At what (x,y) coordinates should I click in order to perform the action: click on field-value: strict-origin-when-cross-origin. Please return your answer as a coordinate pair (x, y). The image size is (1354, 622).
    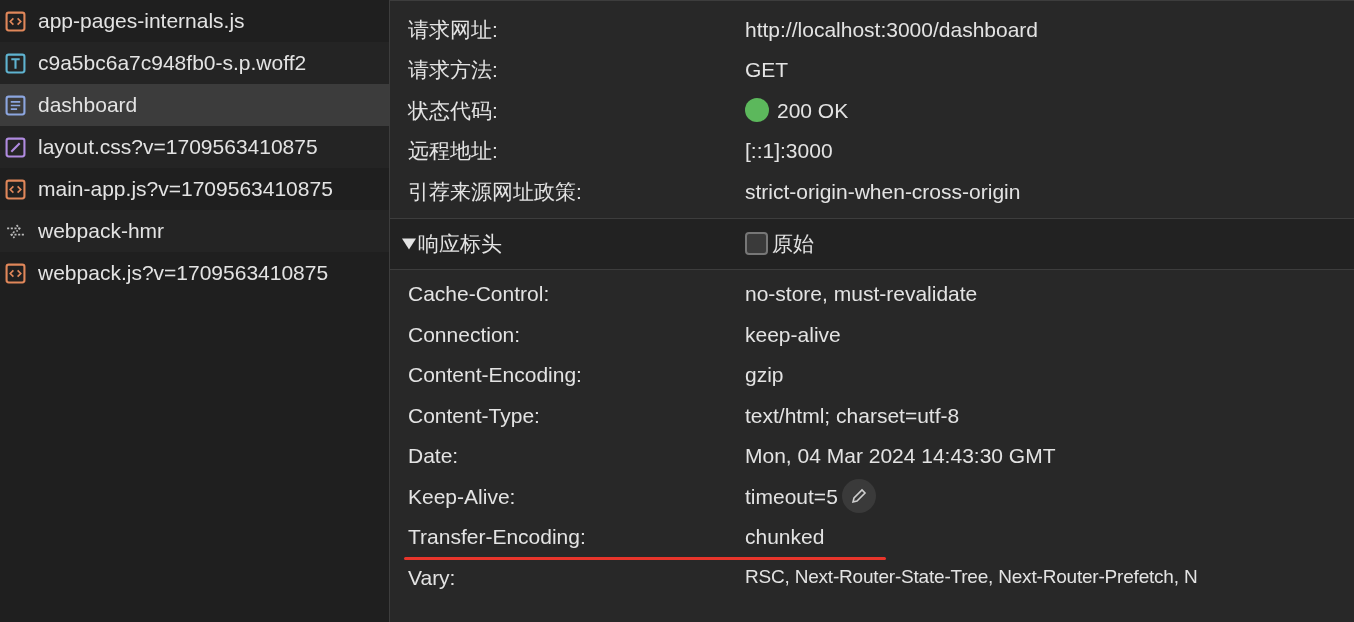
    Looking at the image, I should click on (883, 191).